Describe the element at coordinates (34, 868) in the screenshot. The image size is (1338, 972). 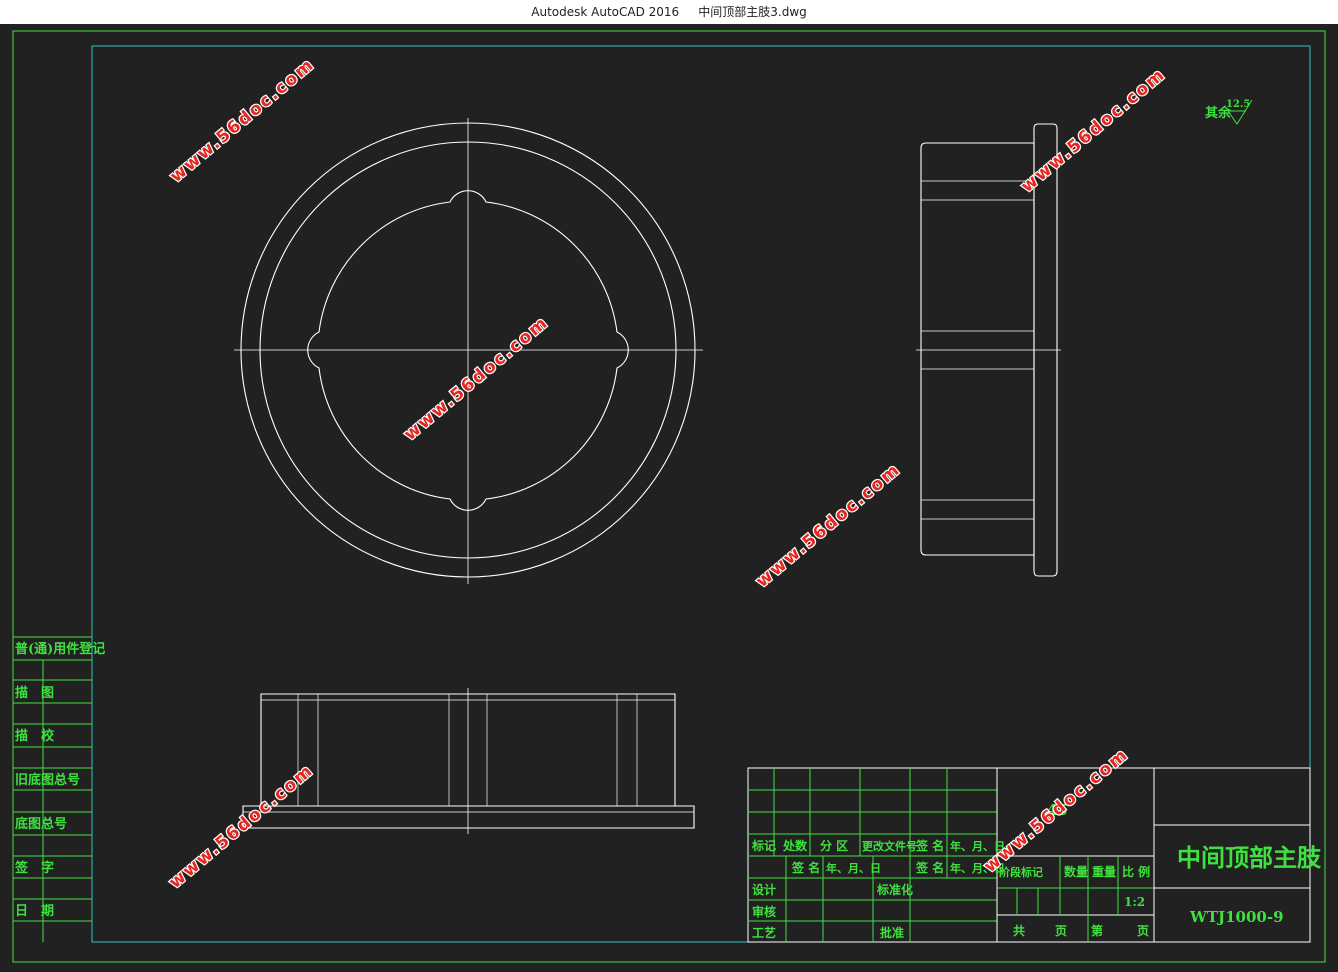
I see `side-row-5: 签 字` at that location.